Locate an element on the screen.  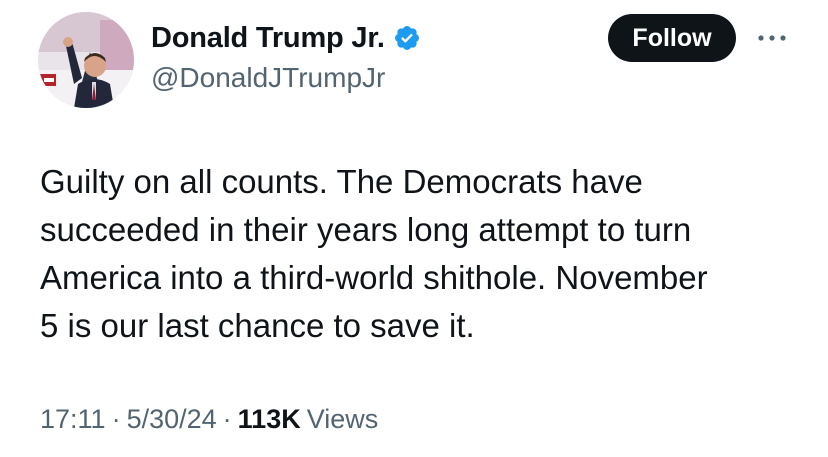
author-handle: @DonaldJTrumpJr is located at coordinates (268, 78).